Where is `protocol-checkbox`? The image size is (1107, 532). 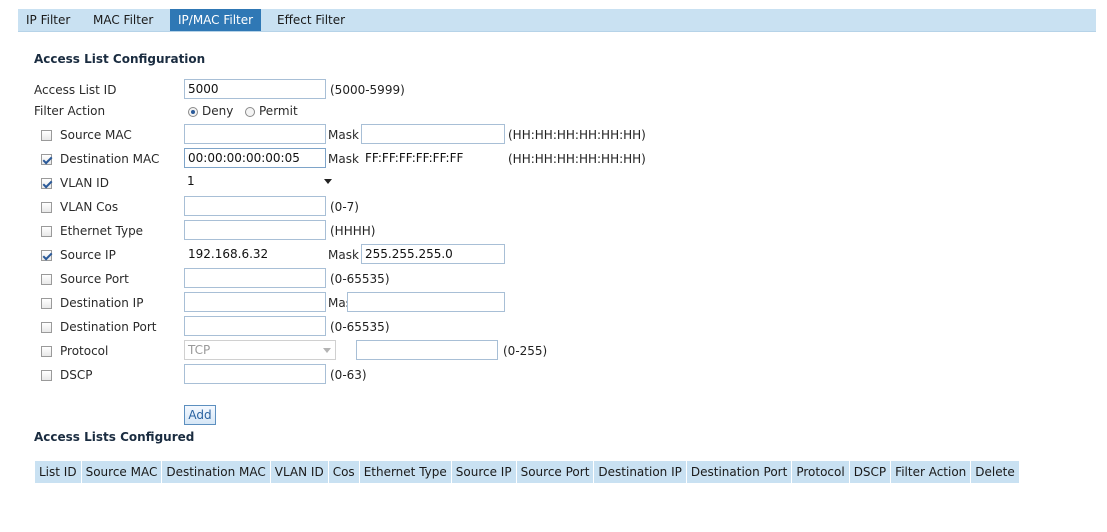 protocol-checkbox is located at coordinates (46, 351).